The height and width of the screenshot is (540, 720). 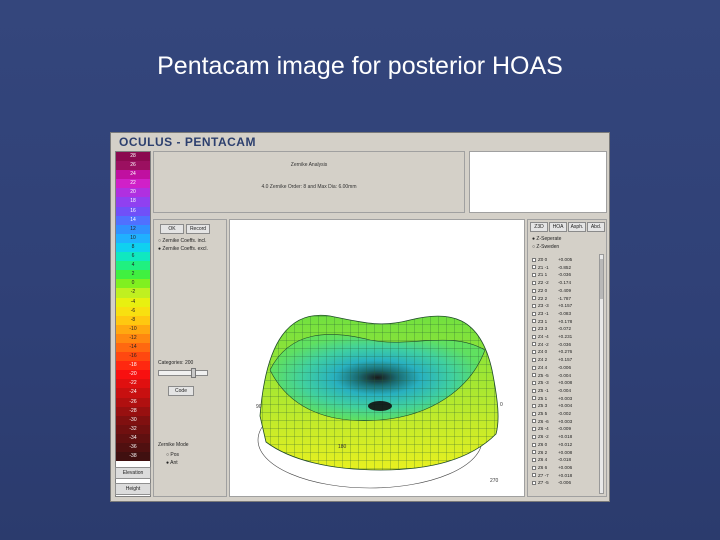 I want to click on coefficient-row: Z1 -1 -0.852, so click(x=565, y=268).